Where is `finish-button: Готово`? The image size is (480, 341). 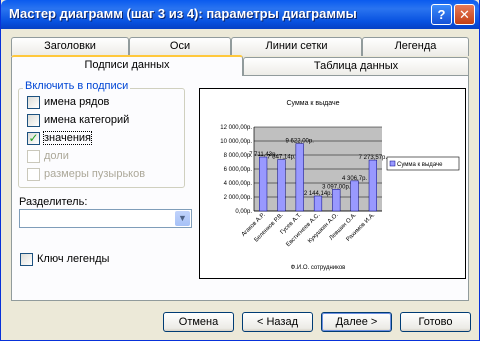
finish-button: Готово is located at coordinates (435, 322).